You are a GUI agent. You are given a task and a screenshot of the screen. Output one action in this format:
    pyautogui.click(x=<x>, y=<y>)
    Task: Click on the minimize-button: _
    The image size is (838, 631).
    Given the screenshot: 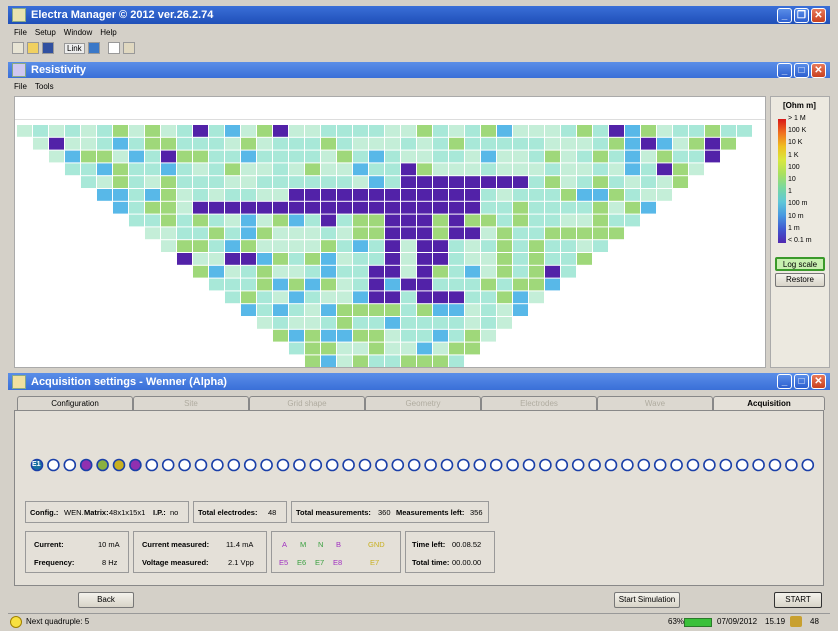 What is the action you would take?
    pyautogui.click(x=784, y=15)
    